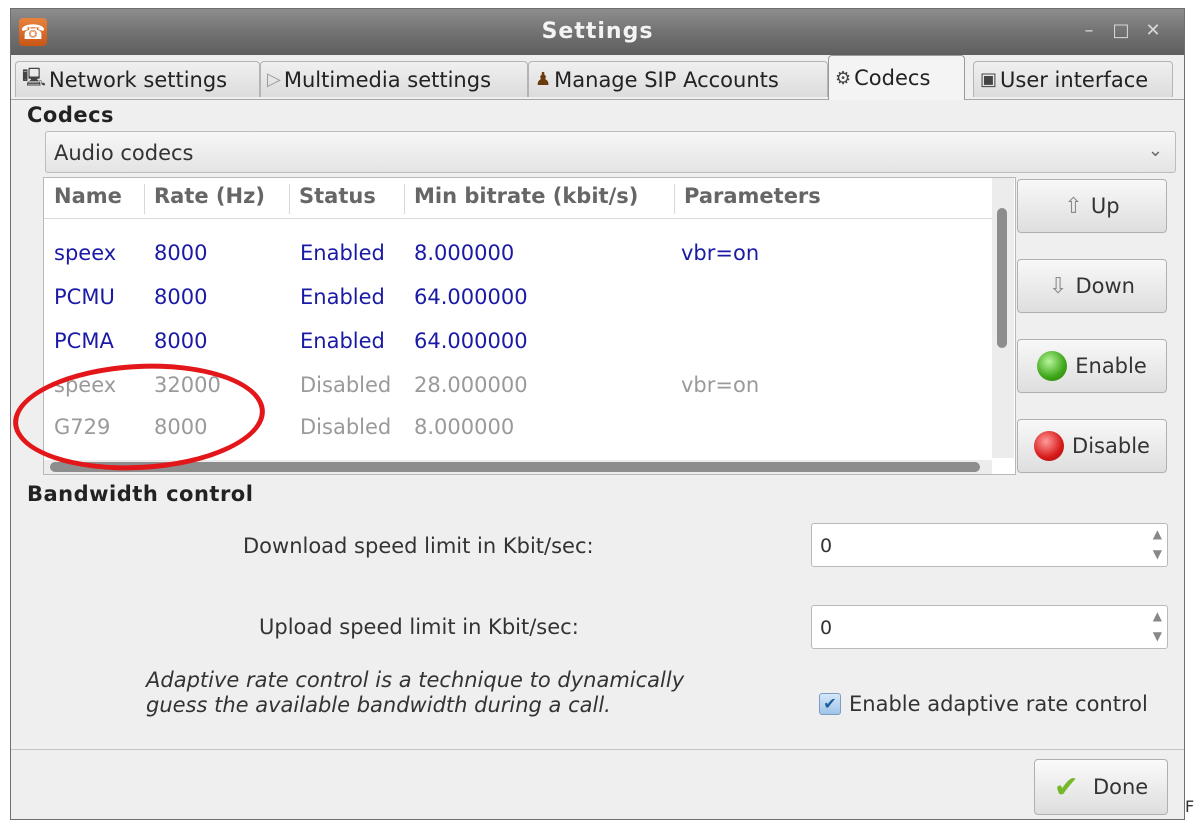 The image size is (1195, 823). I want to click on window-title: Settings, so click(597, 31).